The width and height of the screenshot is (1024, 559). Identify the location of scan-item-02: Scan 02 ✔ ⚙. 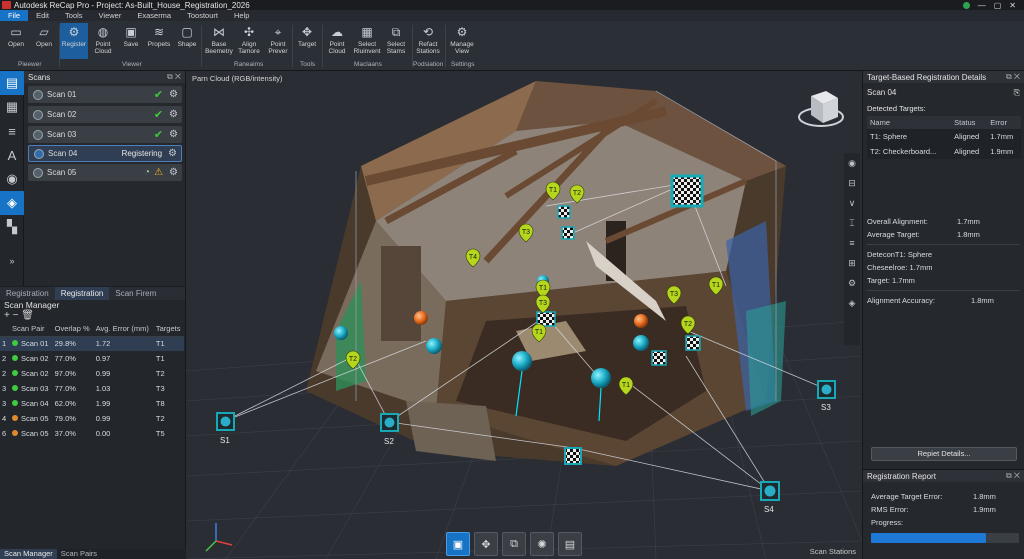
(105, 114).